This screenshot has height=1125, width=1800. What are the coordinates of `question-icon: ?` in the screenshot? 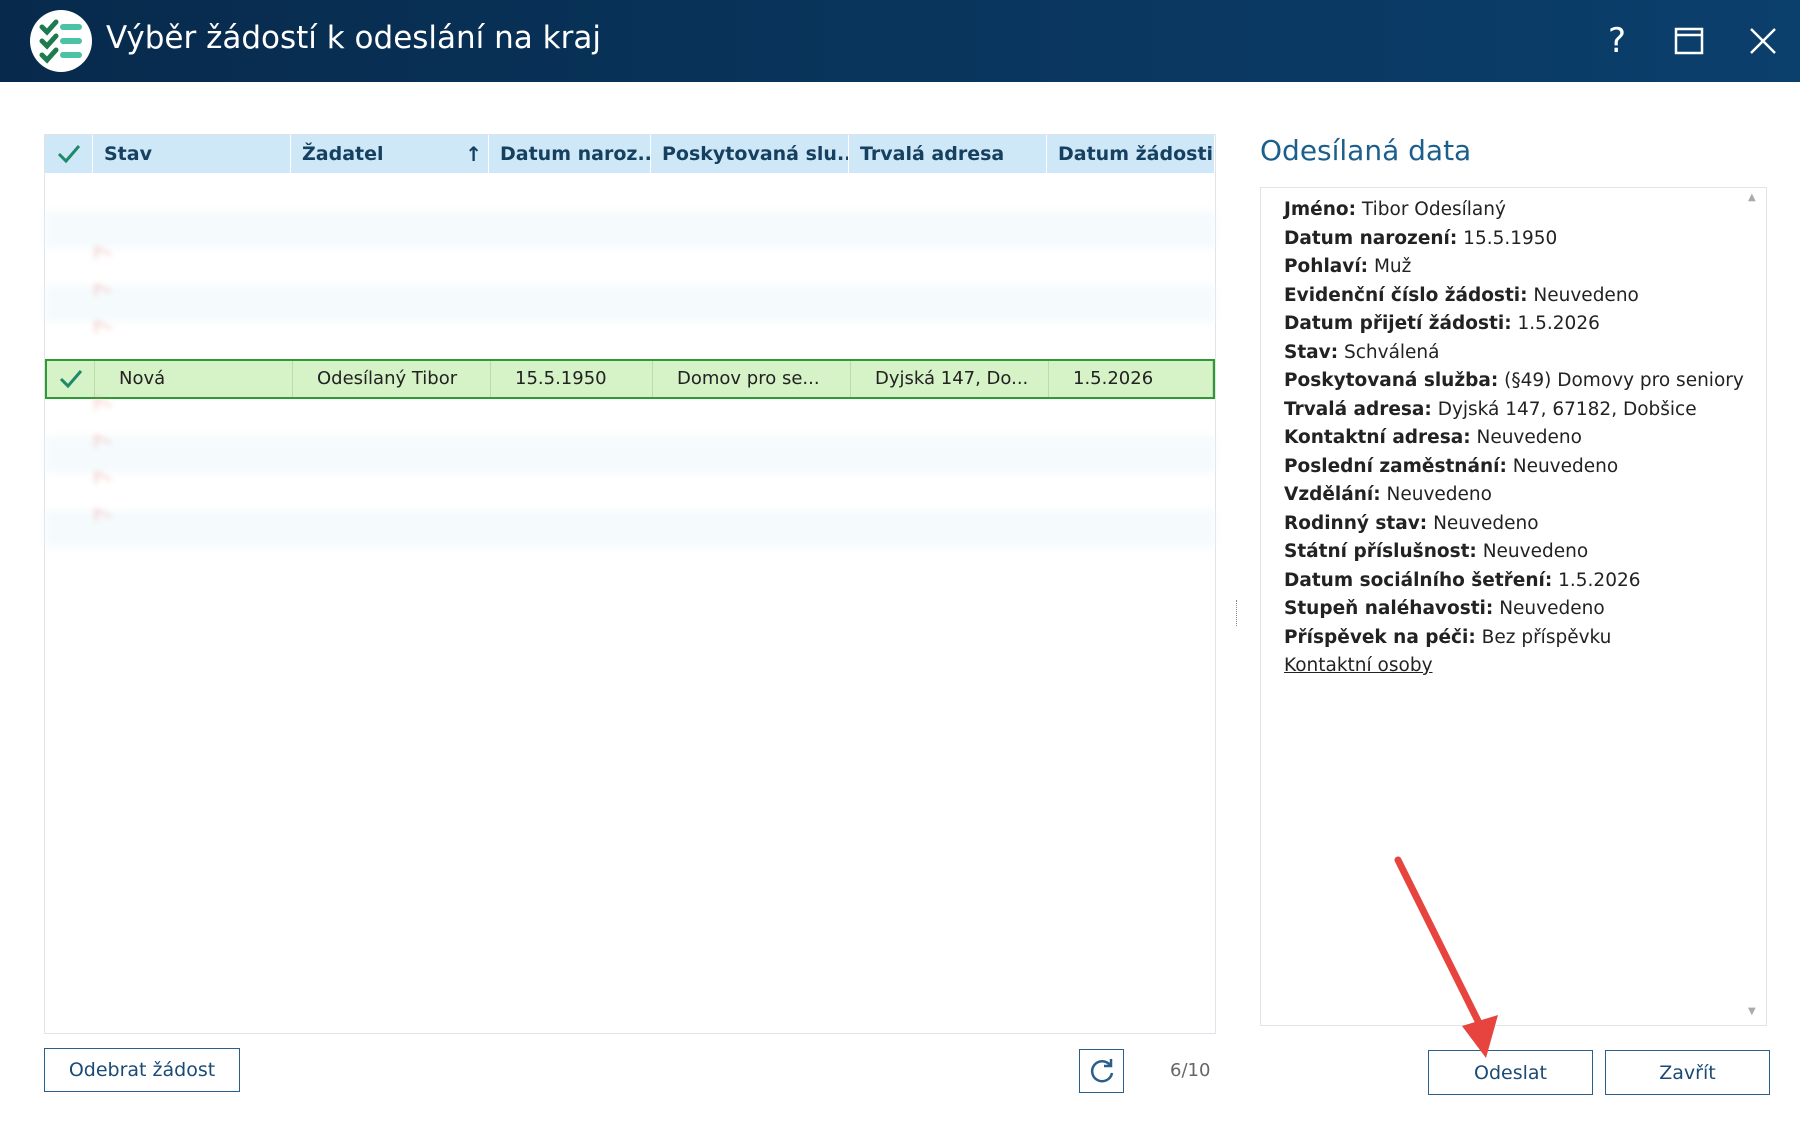 It's located at (1617, 41).